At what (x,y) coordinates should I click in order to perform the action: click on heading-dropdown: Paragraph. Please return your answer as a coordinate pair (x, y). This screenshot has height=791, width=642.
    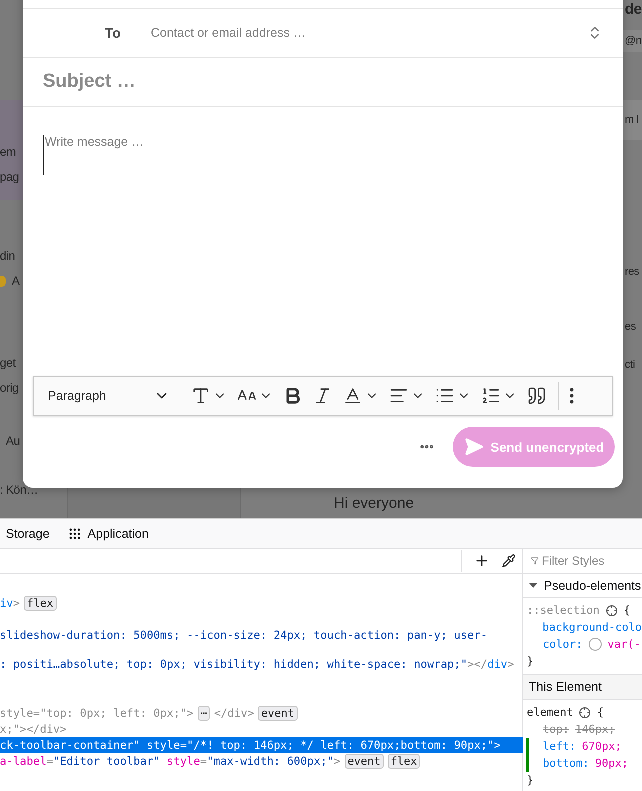
    Looking at the image, I should click on (108, 396).